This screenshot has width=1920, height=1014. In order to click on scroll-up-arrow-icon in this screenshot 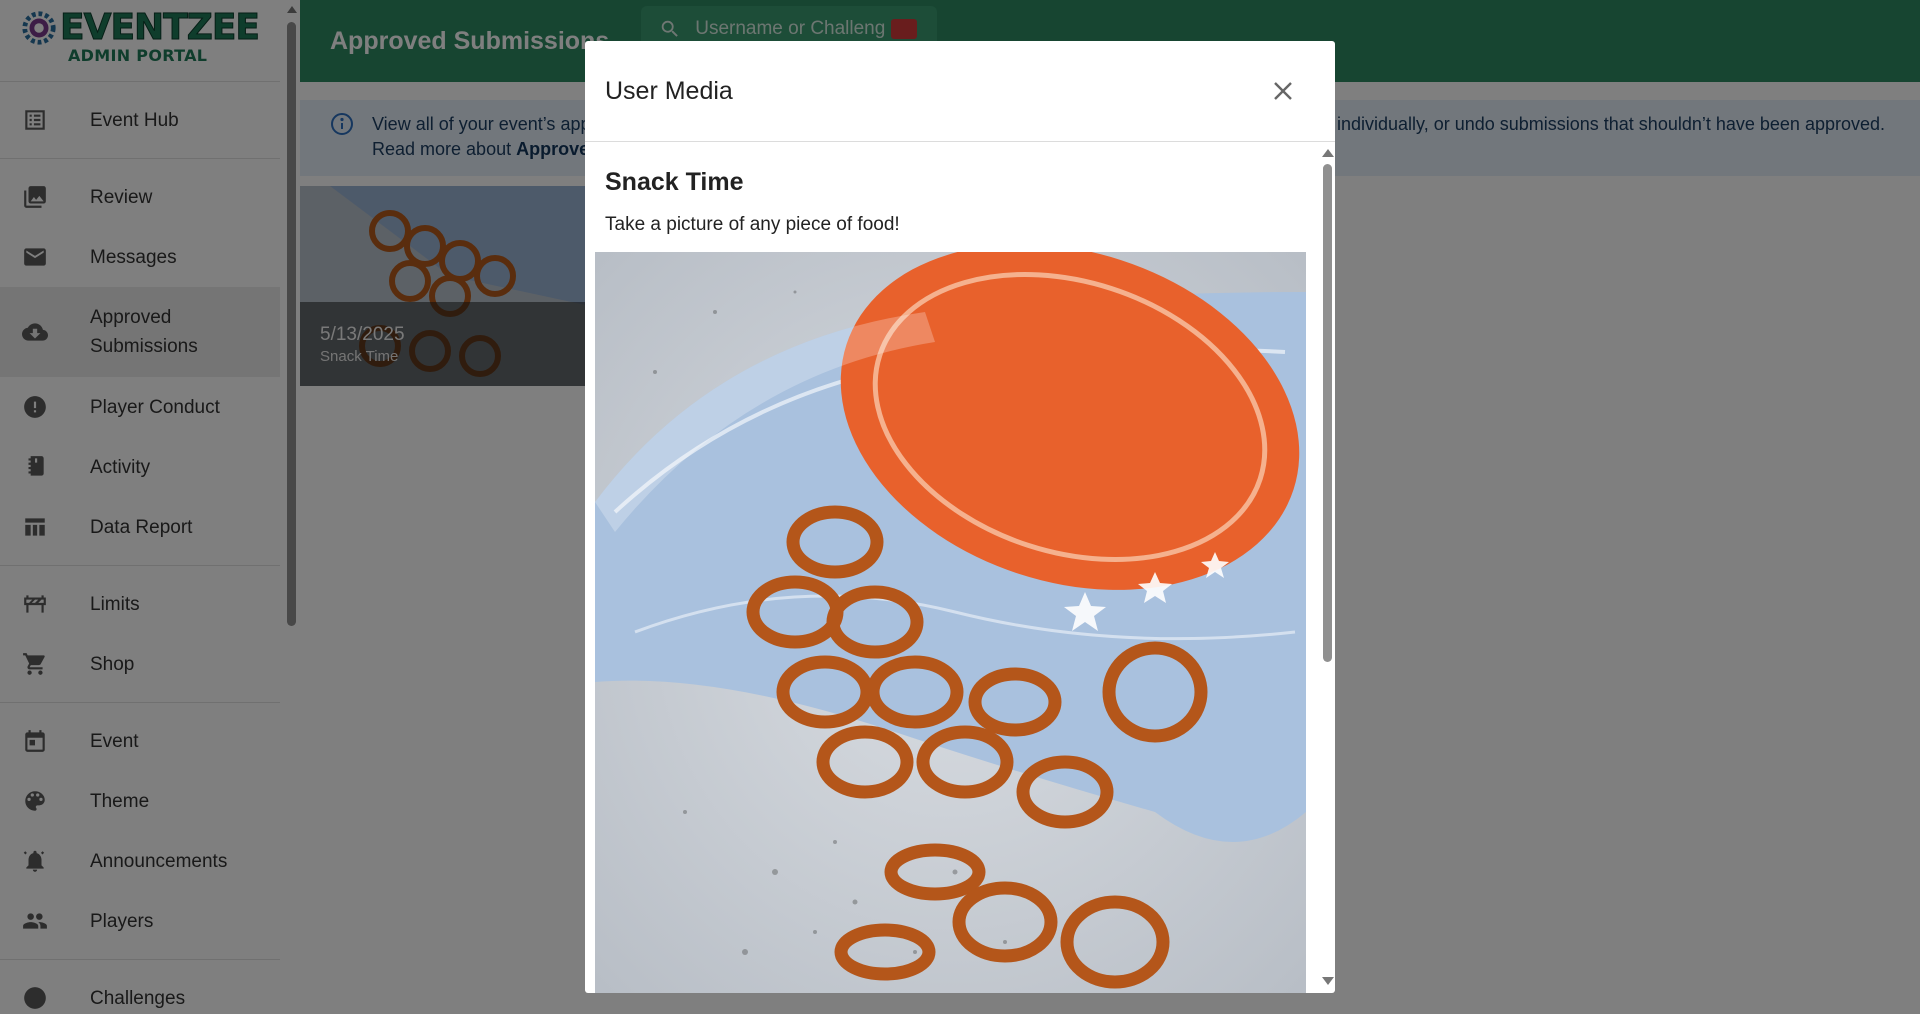, I will do `click(1328, 153)`.